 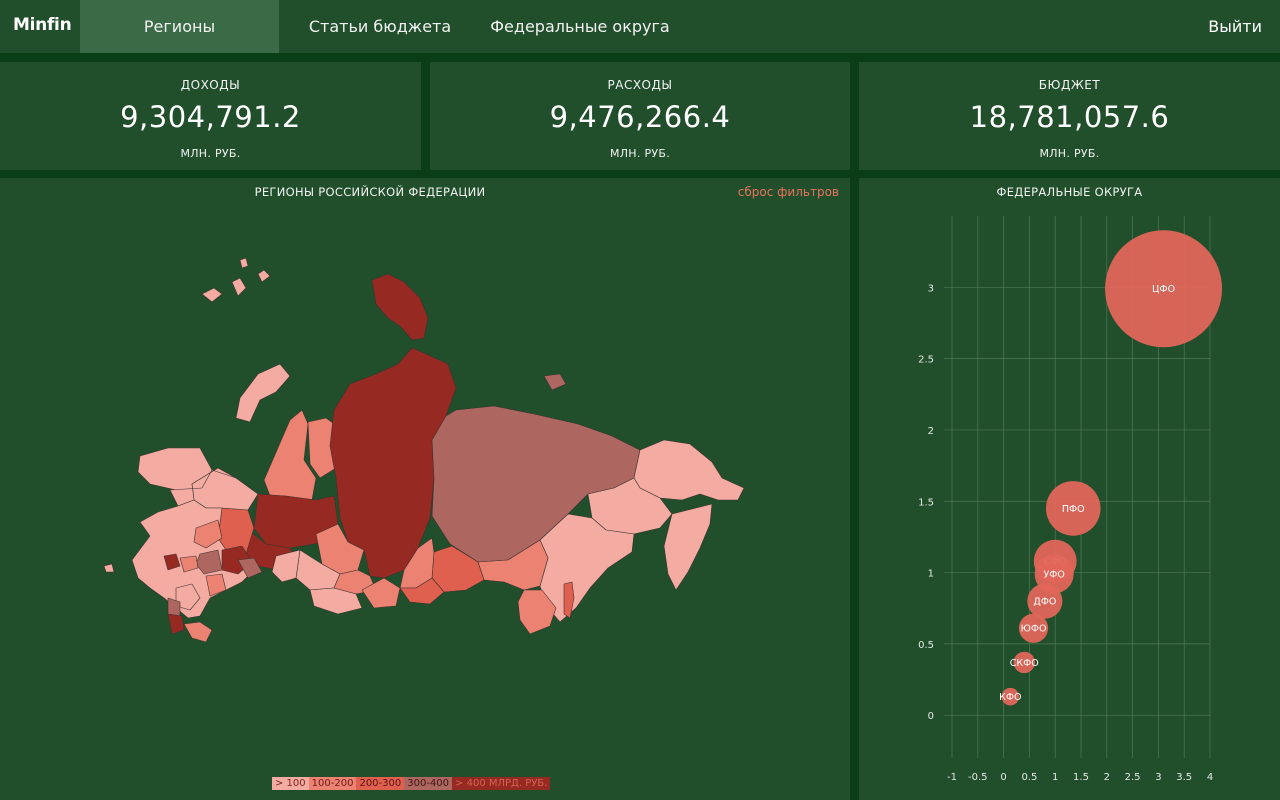 What do you see at coordinates (400, 307) in the screenshot?
I see `map-region-novaya-zemlya` at bounding box center [400, 307].